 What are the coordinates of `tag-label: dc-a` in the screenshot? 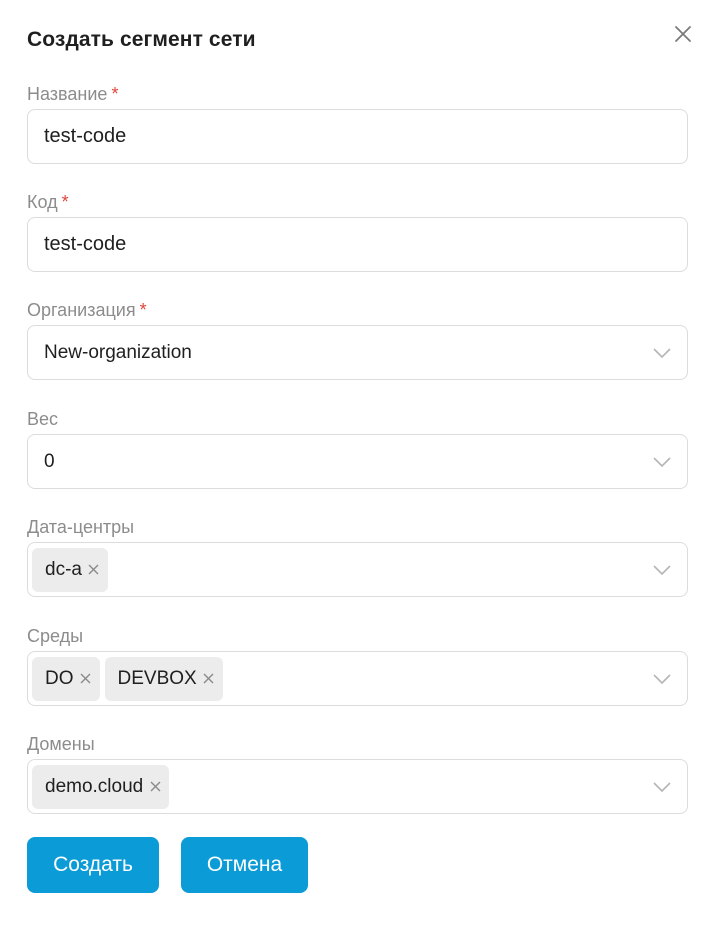 It's located at (63, 569).